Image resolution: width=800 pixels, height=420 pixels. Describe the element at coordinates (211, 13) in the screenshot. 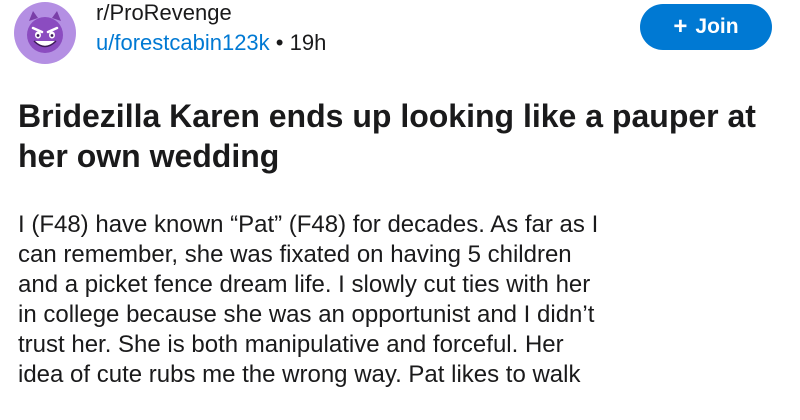

I see `subreddit-name: r/ProRevenge` at that location.